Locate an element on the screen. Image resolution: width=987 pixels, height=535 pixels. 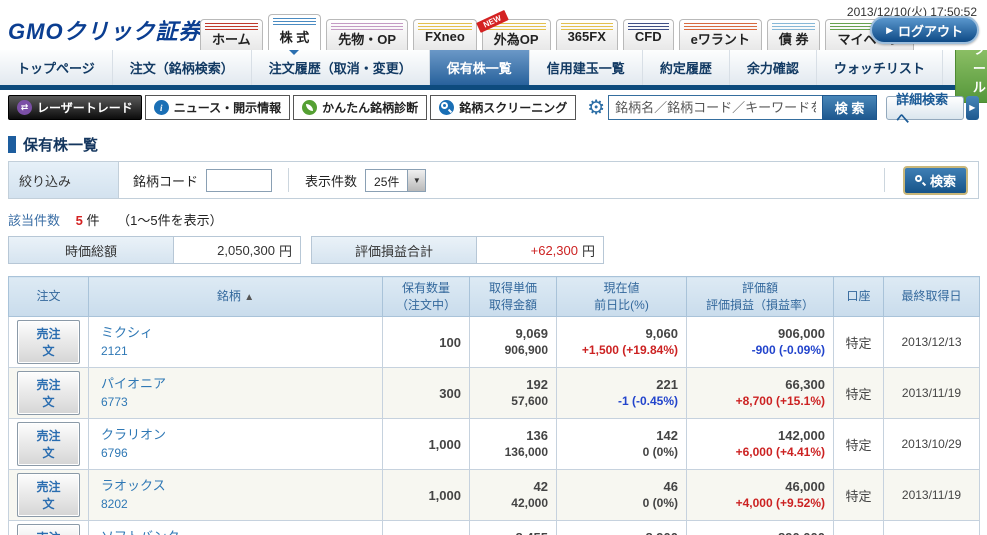
valuation-cell: 906,000 -900 (-0.09%) is located at coordinates (760, 342).